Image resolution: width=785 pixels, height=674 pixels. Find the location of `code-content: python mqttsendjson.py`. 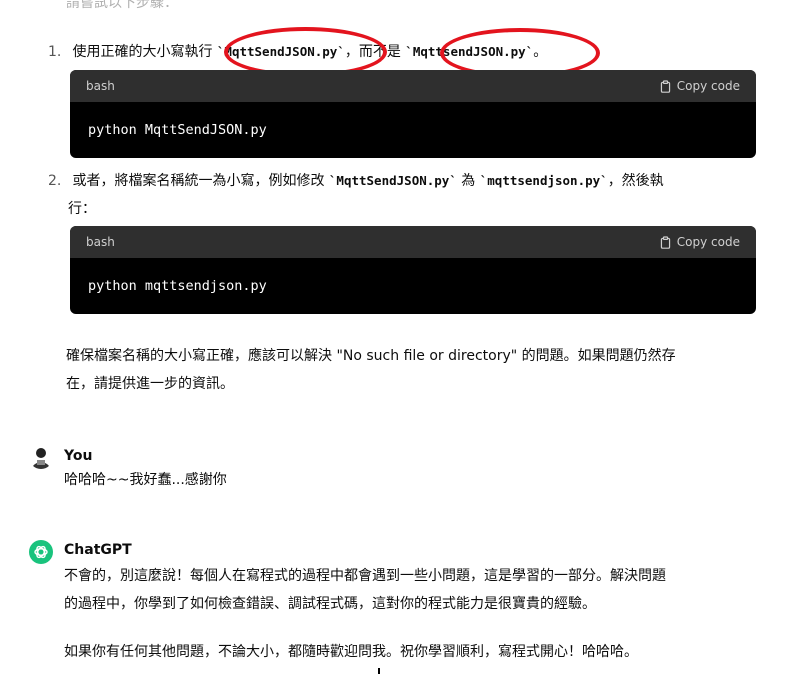

code-content: python mqttsendjson.py is located at coordinates (177, 286).